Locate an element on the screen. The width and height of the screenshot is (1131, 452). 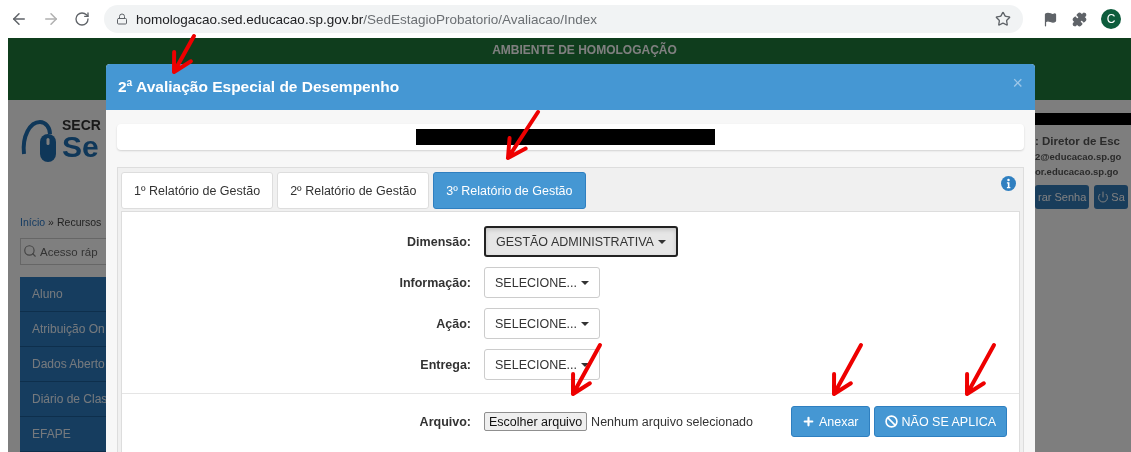
lock-icon is located at coordinates (122, 19).